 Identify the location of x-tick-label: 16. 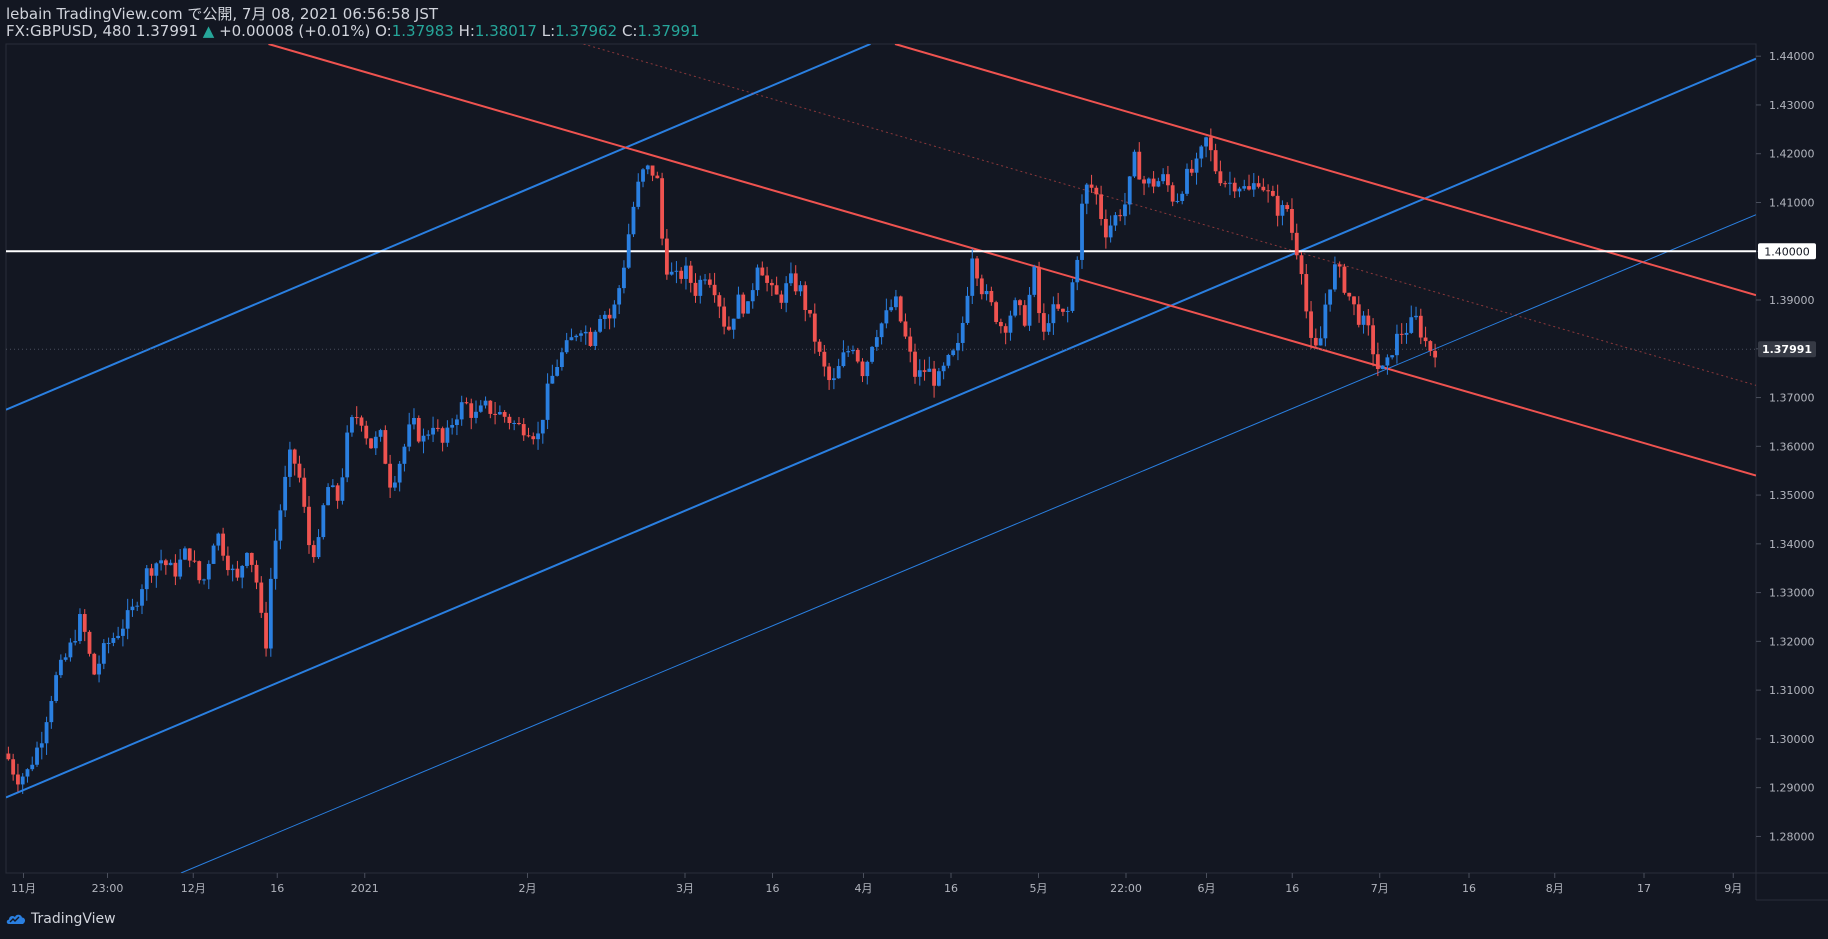
(773, 888).